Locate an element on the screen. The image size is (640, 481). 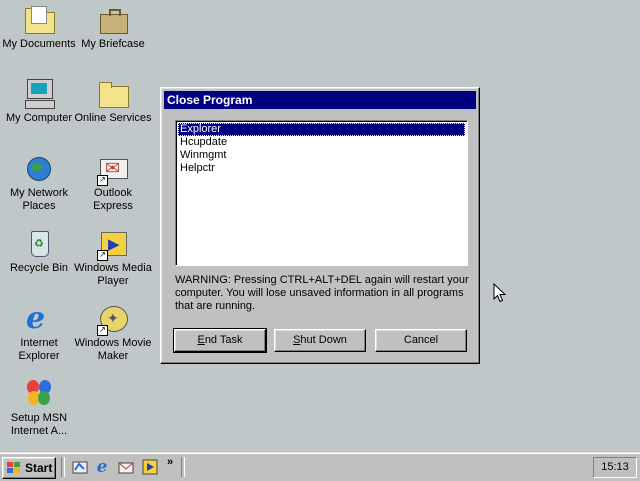
desktop-icon-windows-movie-maker: ↗ Windows Movie Maker is located at coordinates (113, 333).